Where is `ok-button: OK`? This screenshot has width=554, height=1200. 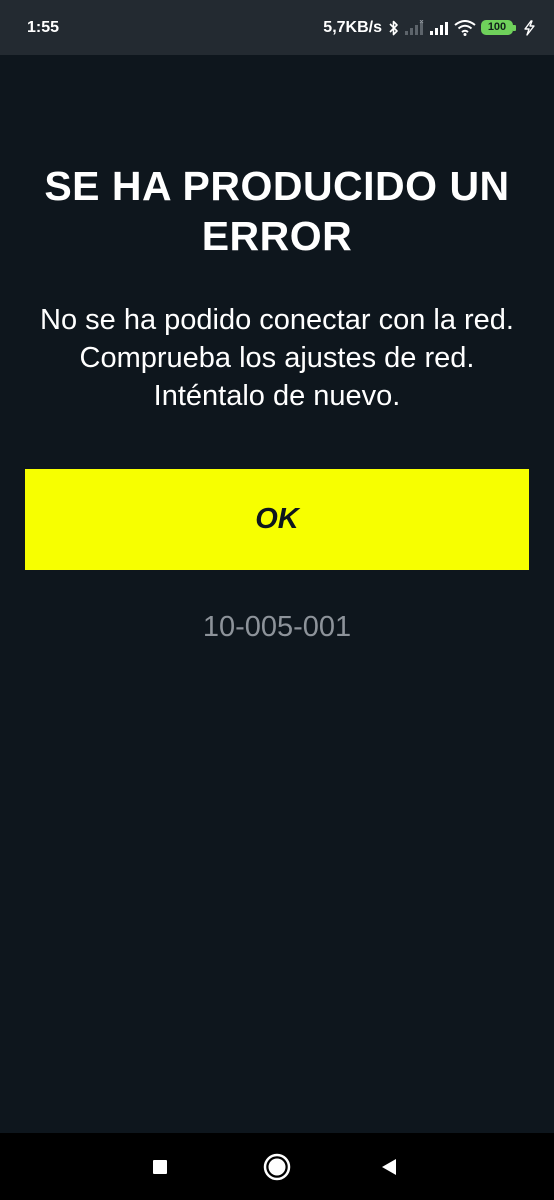 ok-button: OK is located at coordinates (277, 519).